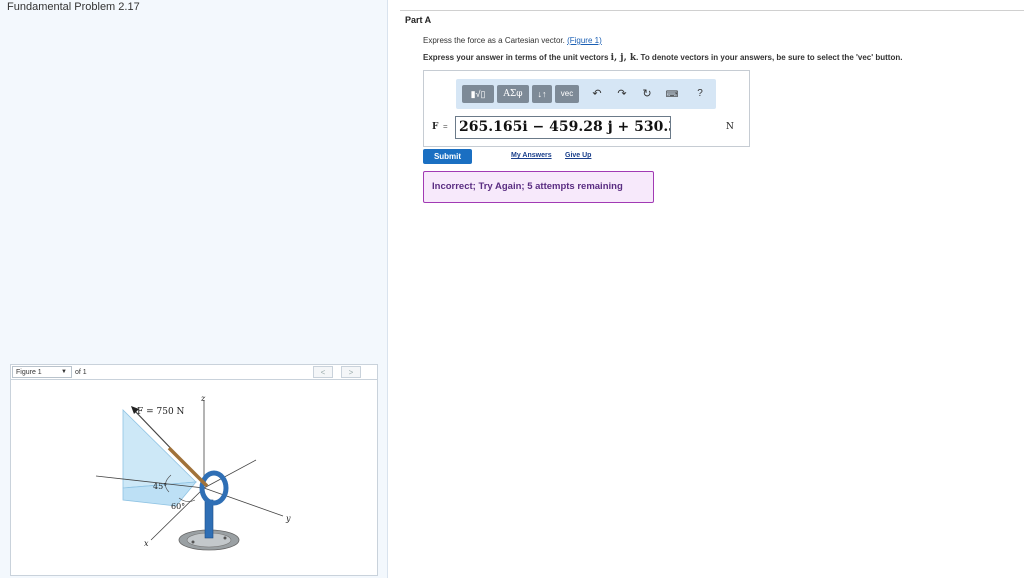 The width and height of the screenshot is (1024, 578). Describe the element at coordinates (160, 486) in the screenshot. I see `angle-label-45: 45°` at that location.